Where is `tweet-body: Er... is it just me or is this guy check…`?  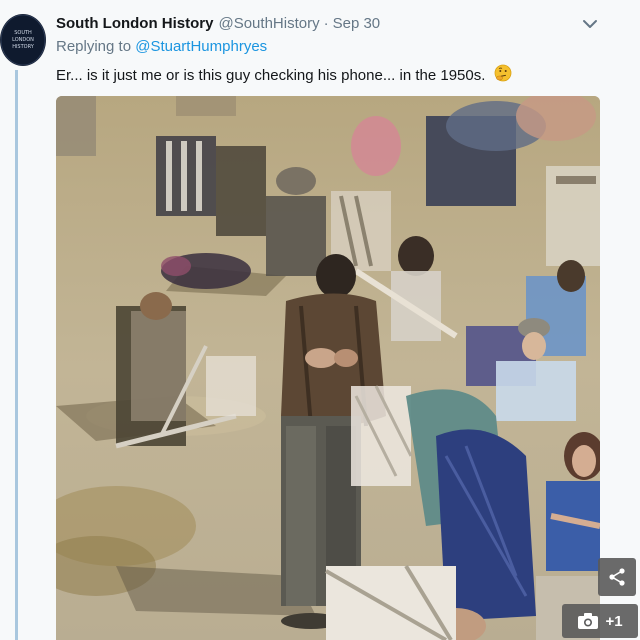 tweet-body: Er... is it just me or is this guy check… is located at coordinates (271, 75).